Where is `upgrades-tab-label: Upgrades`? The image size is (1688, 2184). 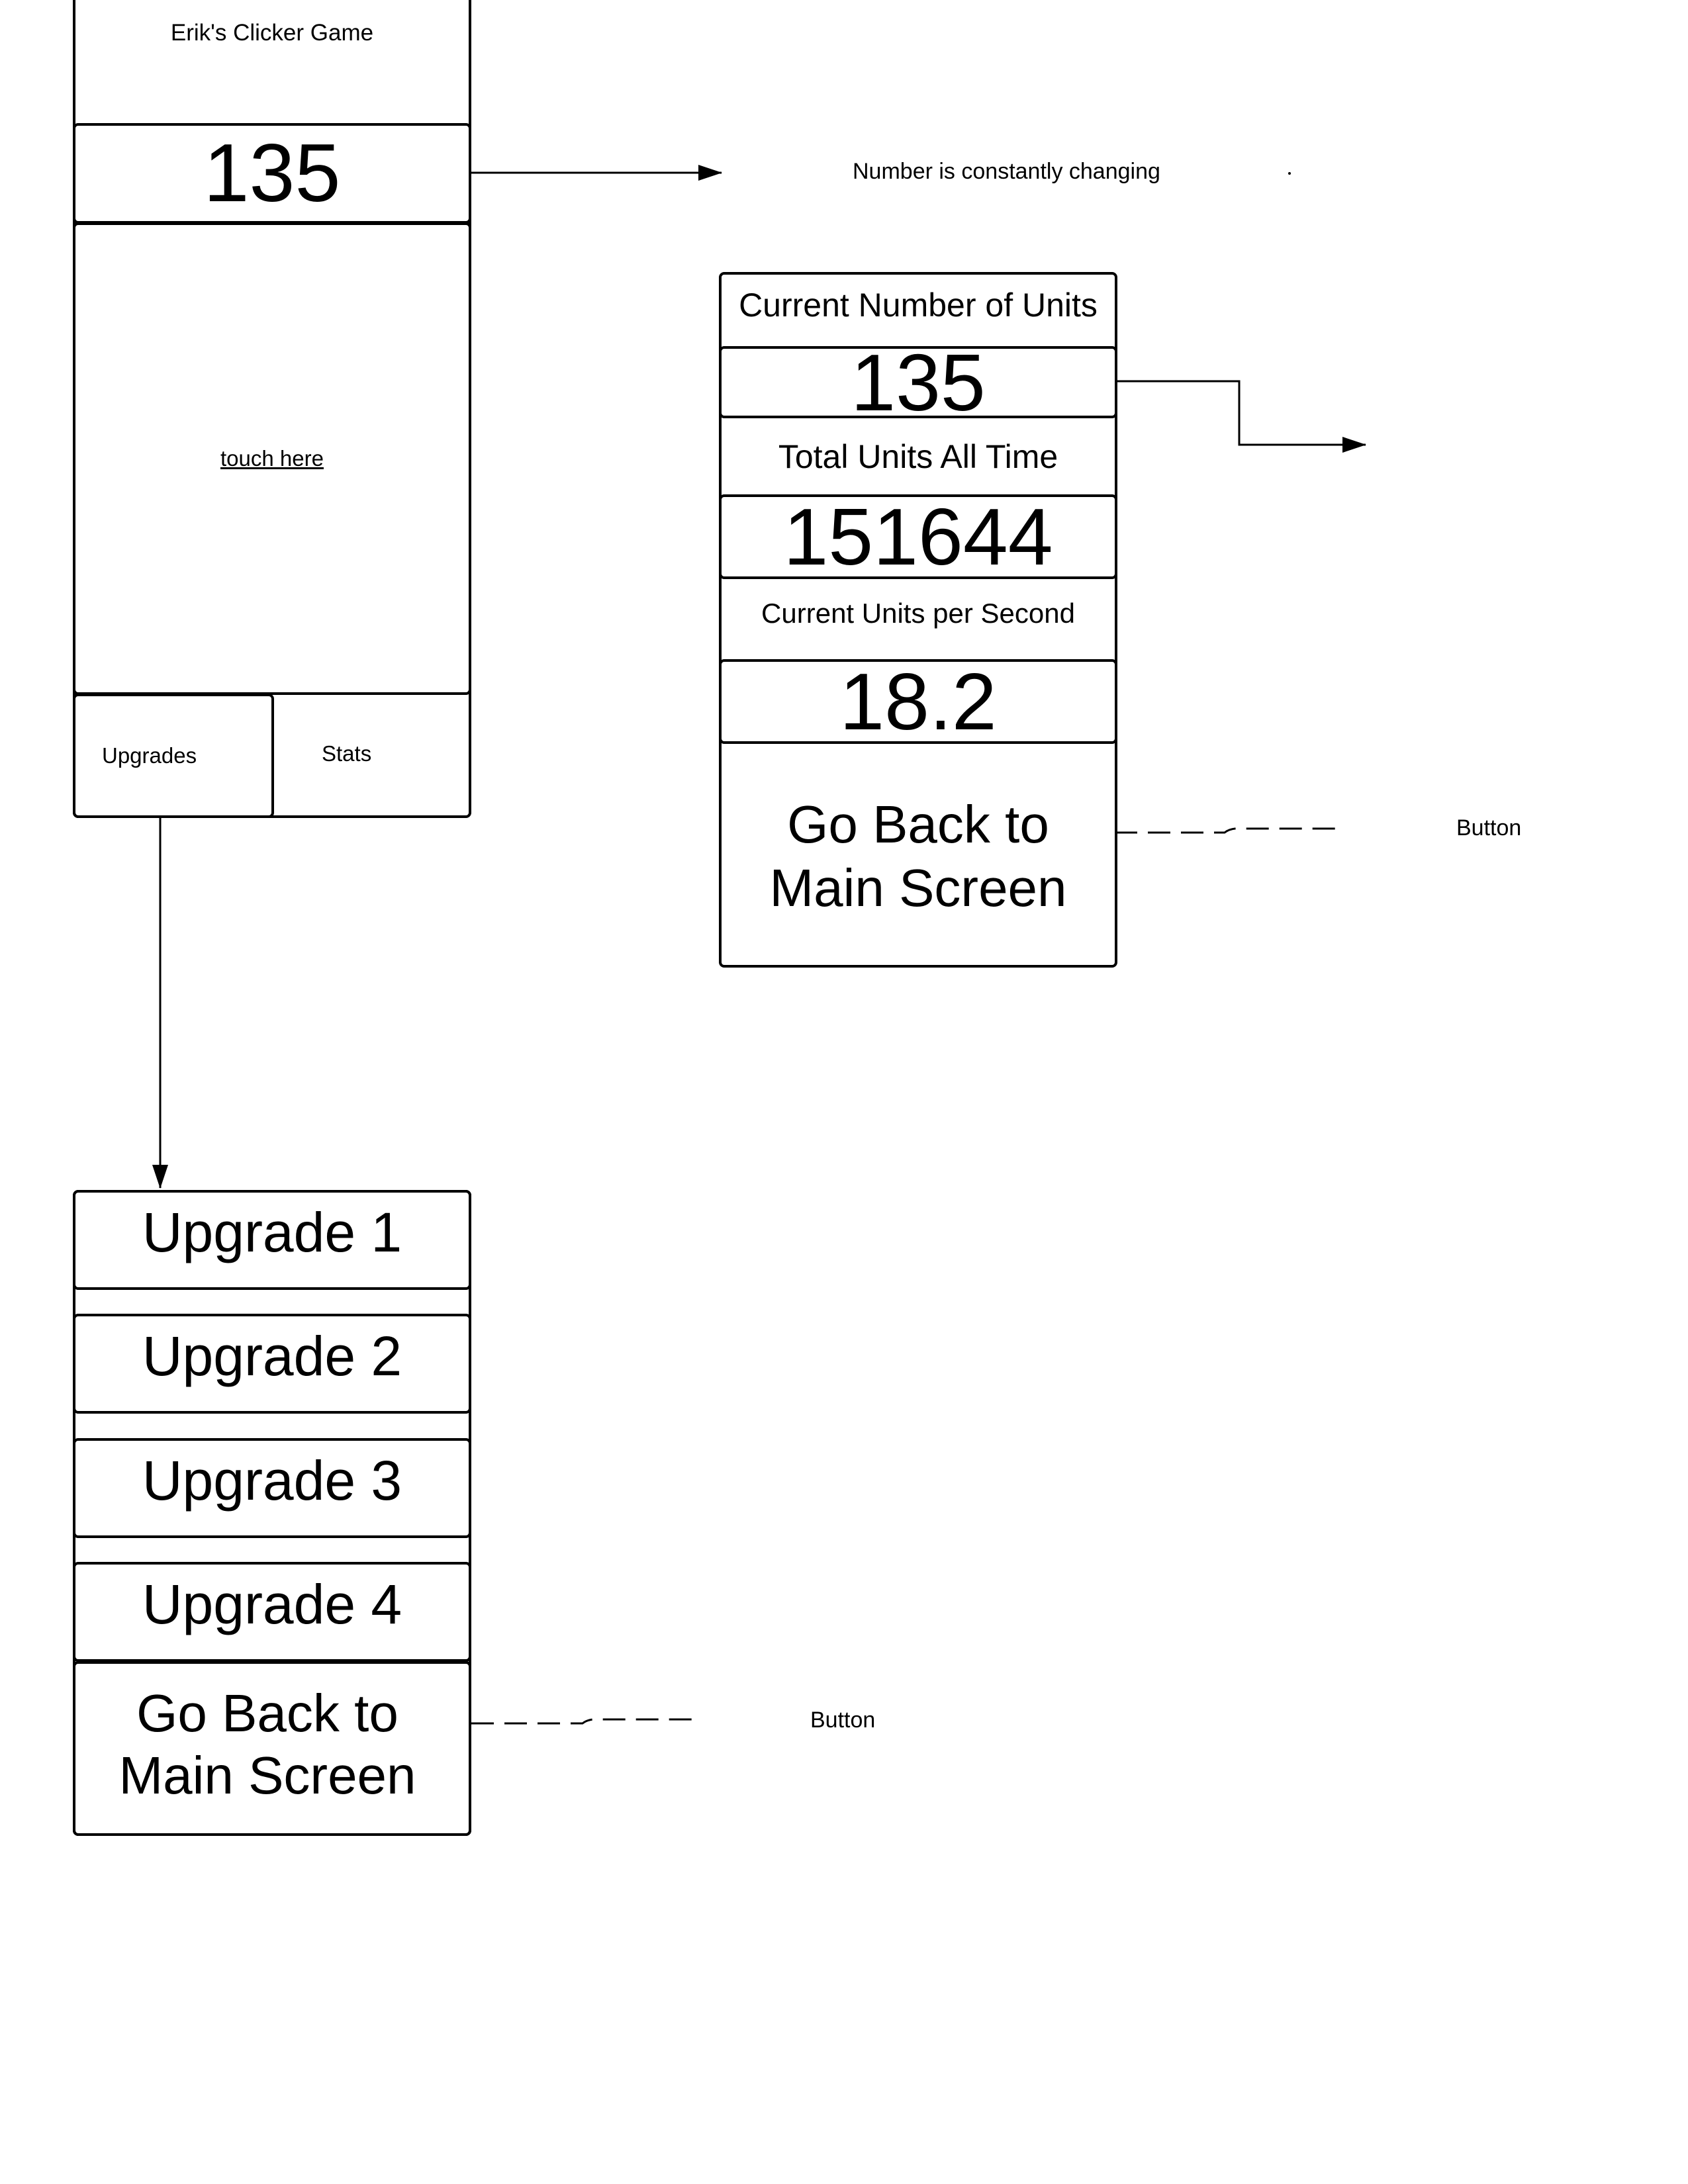 upgrades-tab-label: Upgrades is located at coordinates (149, 755).